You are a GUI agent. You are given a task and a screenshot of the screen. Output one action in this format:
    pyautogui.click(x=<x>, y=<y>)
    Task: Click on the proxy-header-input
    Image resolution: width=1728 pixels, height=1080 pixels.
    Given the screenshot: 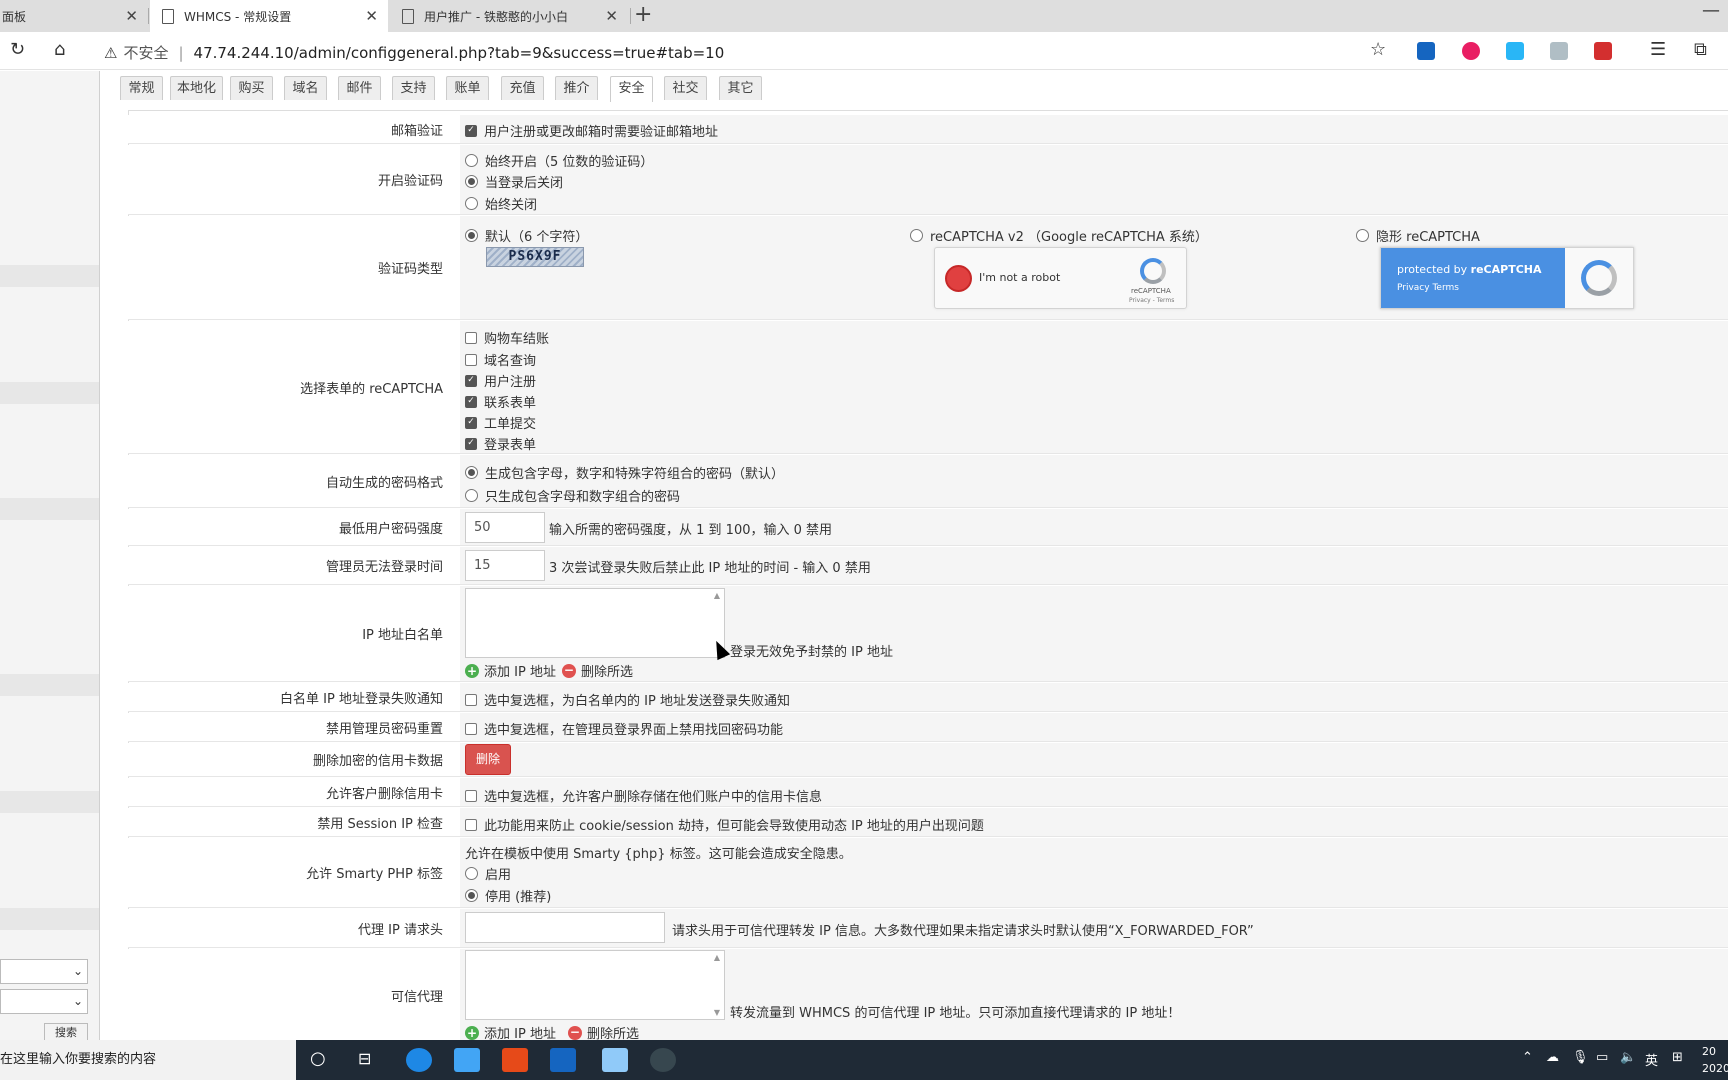 What is the action you would take?
    pyautogui.click(x=565, y=927)
    